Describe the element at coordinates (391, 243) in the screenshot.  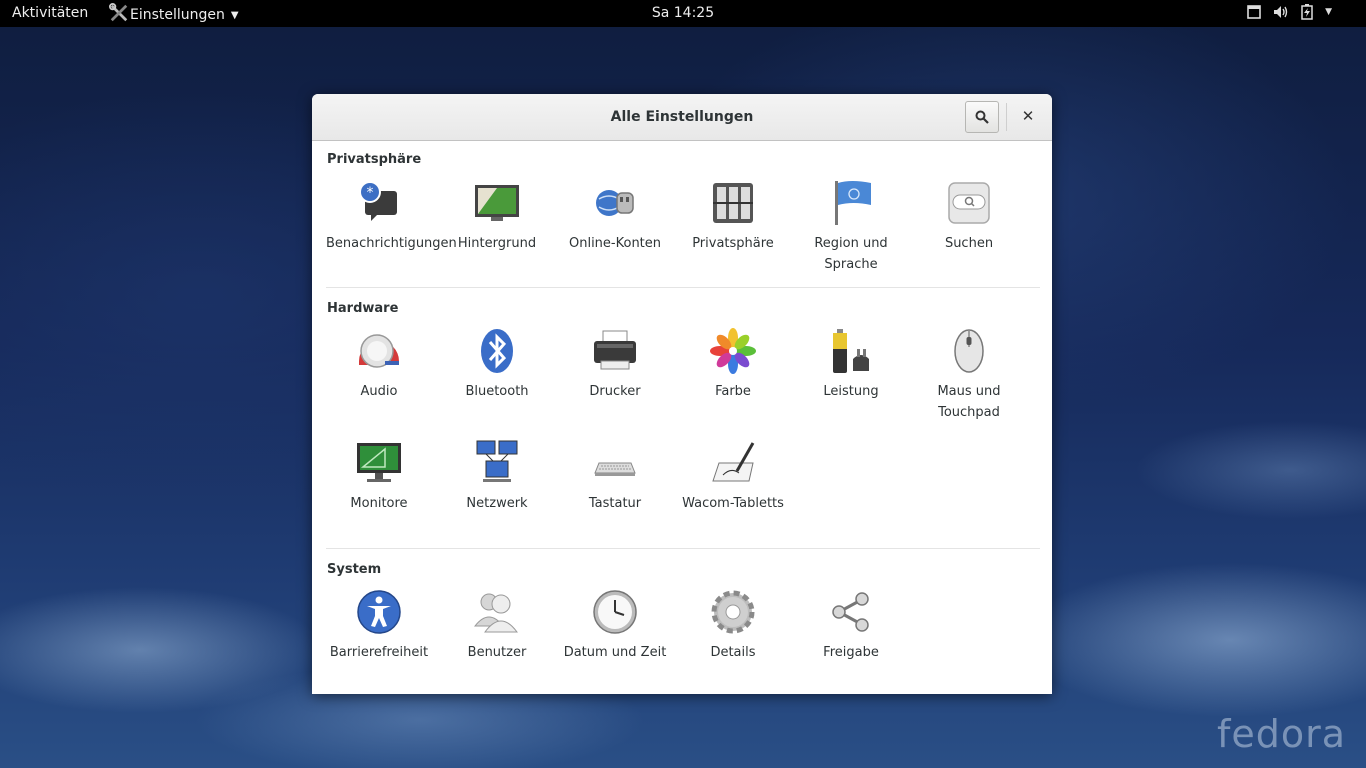
I see `panel-label: Benachrichtigungen` at that location.